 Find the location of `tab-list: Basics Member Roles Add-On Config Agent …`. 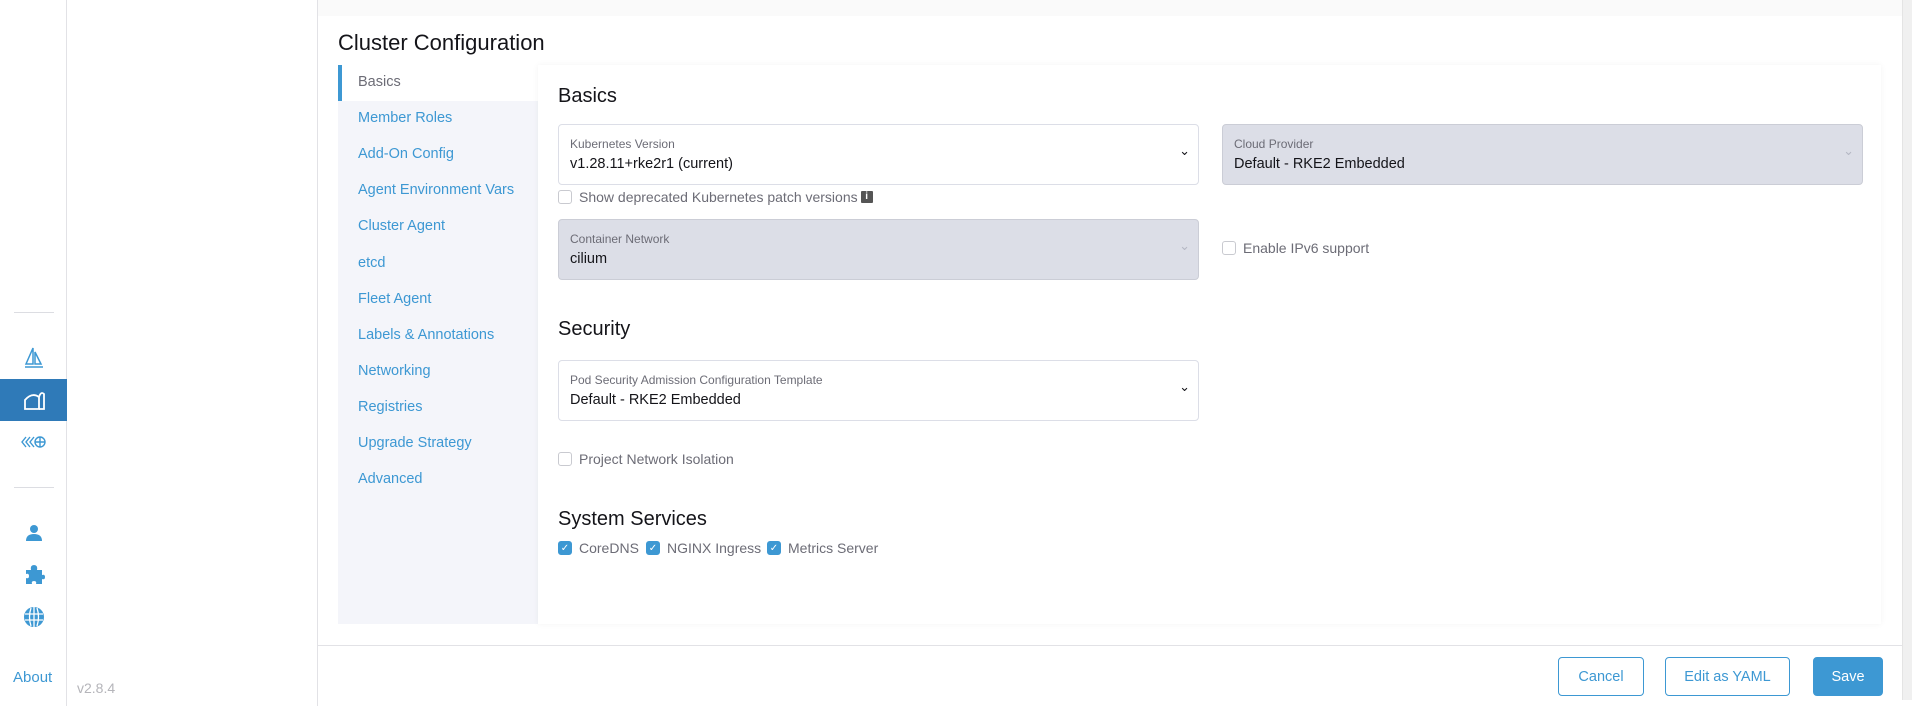

tab-list: Basics Member Roles Add-On Config Agent … is located at coordinates (438, 344).